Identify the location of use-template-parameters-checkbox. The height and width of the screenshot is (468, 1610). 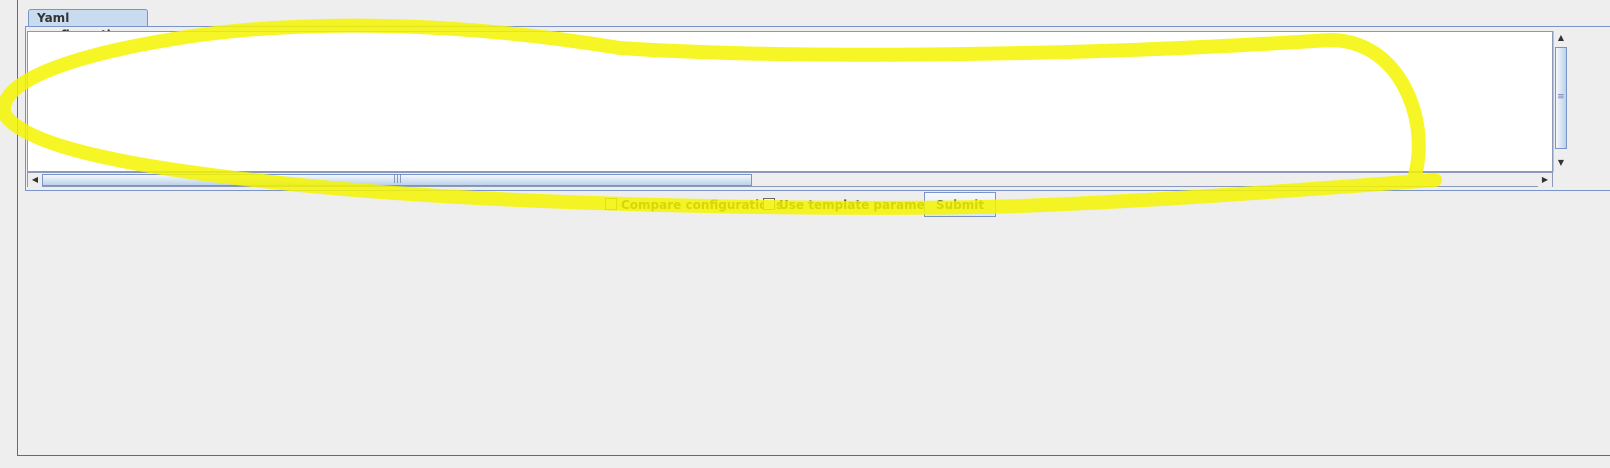
(769, 204).